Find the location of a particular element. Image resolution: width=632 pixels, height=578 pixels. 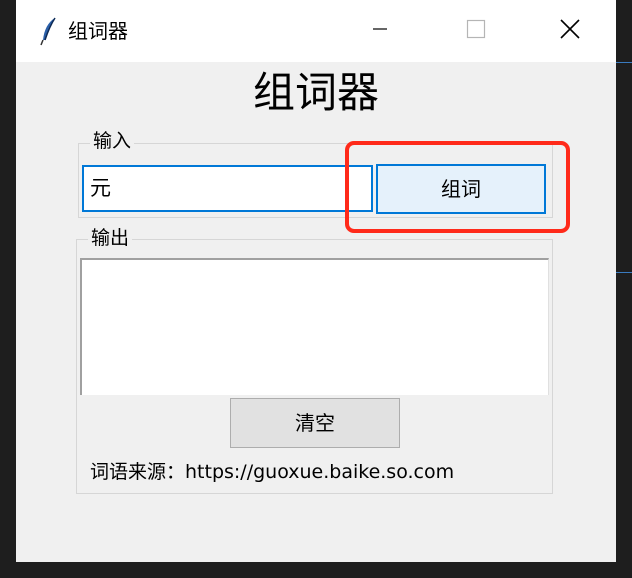

maximize-icon is located at coordinates (476, 31).